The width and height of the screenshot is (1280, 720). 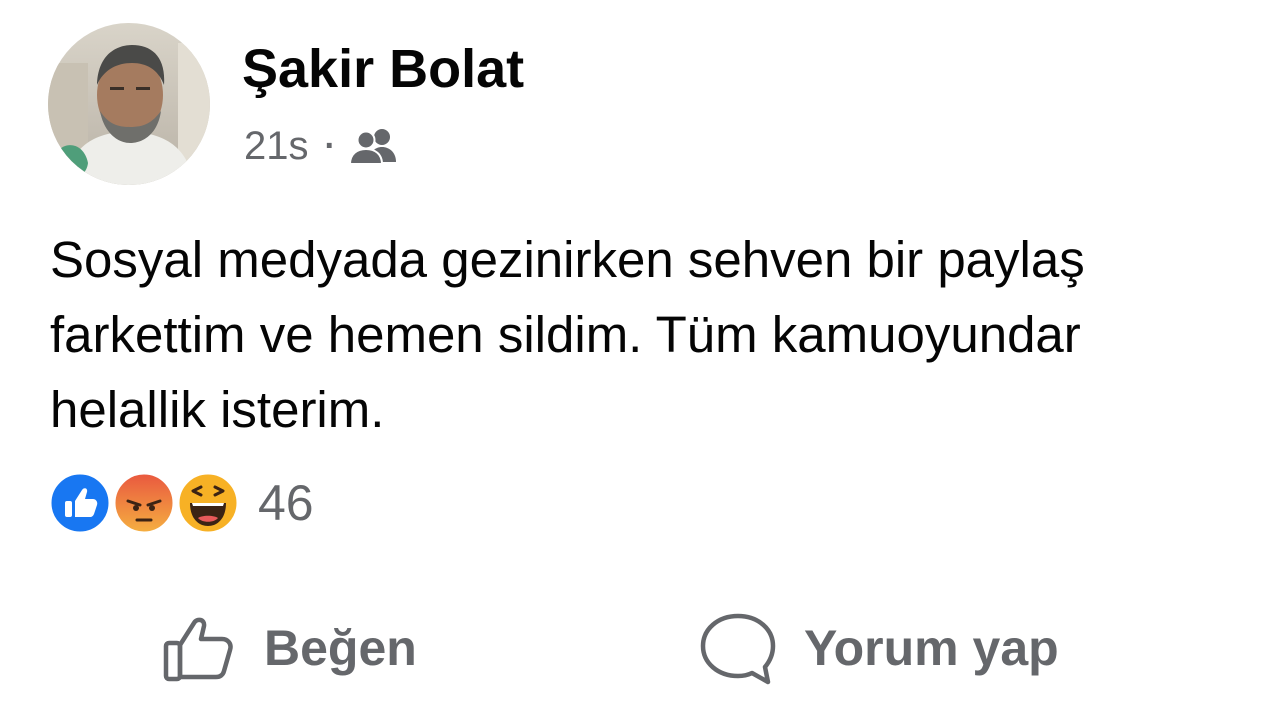 What do you see at coordinates (80, 503) in the screenshot?
I see `like-reaction-icon` at bounding box center [80, 503].